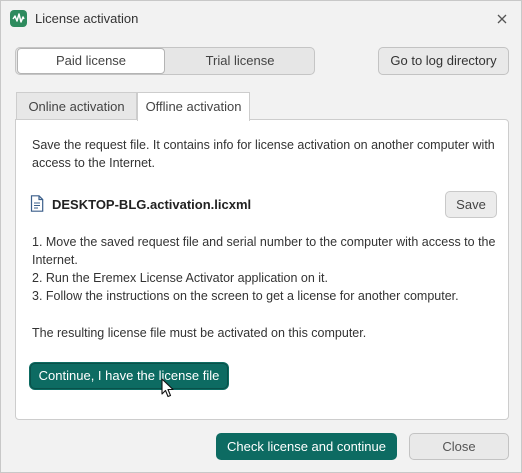 The image size is (522, 473). Describe the element at coordinates (87, 18) in the screenshot. I see `window-title: License activation` at that location.